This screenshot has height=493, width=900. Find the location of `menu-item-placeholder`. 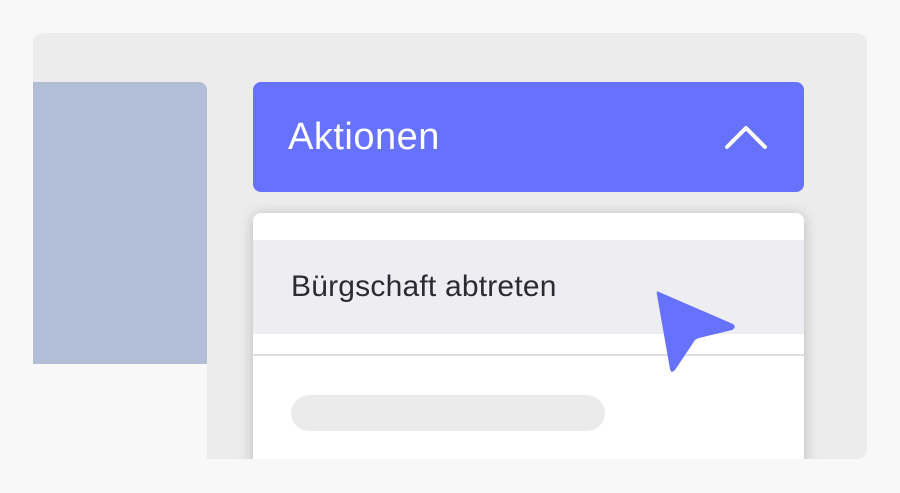

menu-item-placeholder is located at coordinates (448, 413).